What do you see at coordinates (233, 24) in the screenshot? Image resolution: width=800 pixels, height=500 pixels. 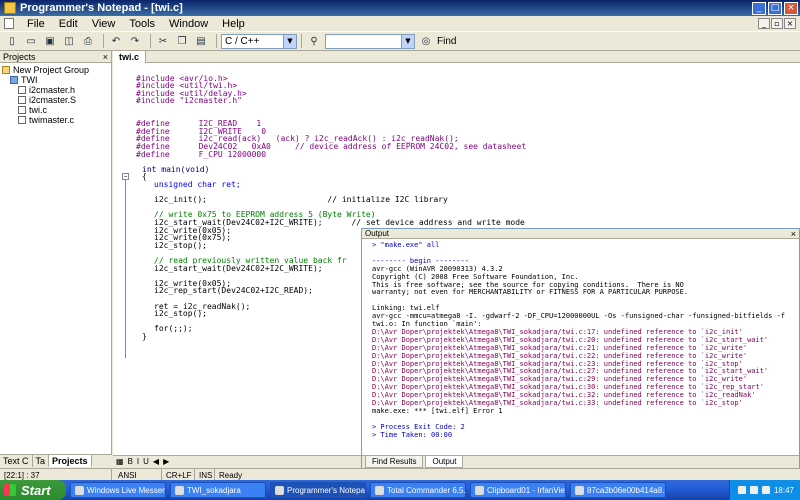 I see `menu-help: Help` at bounding box center [233, 24].